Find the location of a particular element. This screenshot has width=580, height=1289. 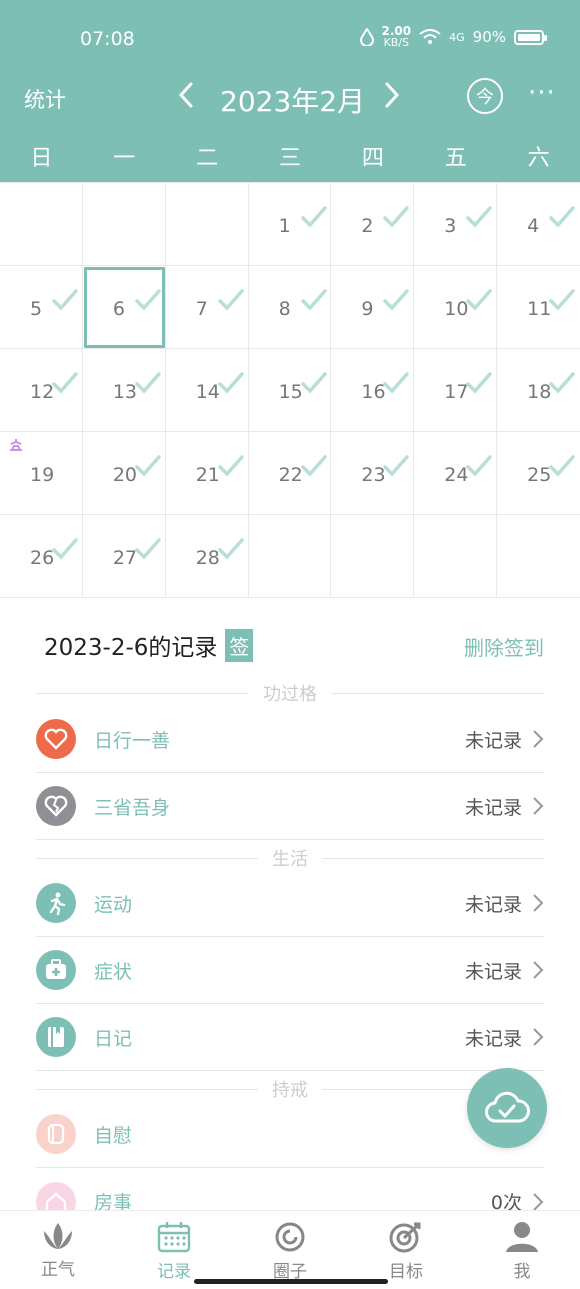

calendar-day: 5 is located at coordinates (41, 307).